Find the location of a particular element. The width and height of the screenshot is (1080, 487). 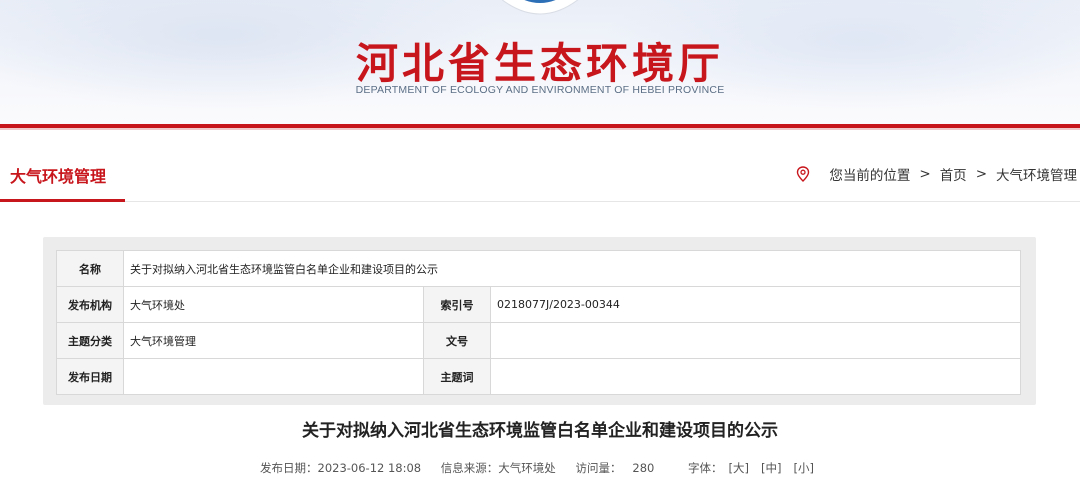

meta-source: 信息来源：大气环境处 is located at coordinates (498, 468).